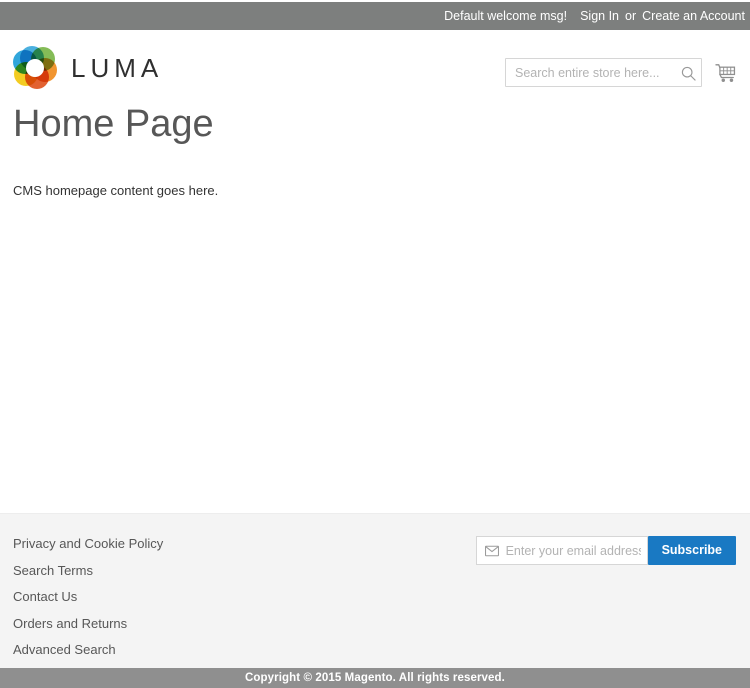 The width and height of the screenshot is (750, 688). Describe the element at coordinates (117, 67) in the screenshot. I see `logo-wordmark: LUMA` at that location.